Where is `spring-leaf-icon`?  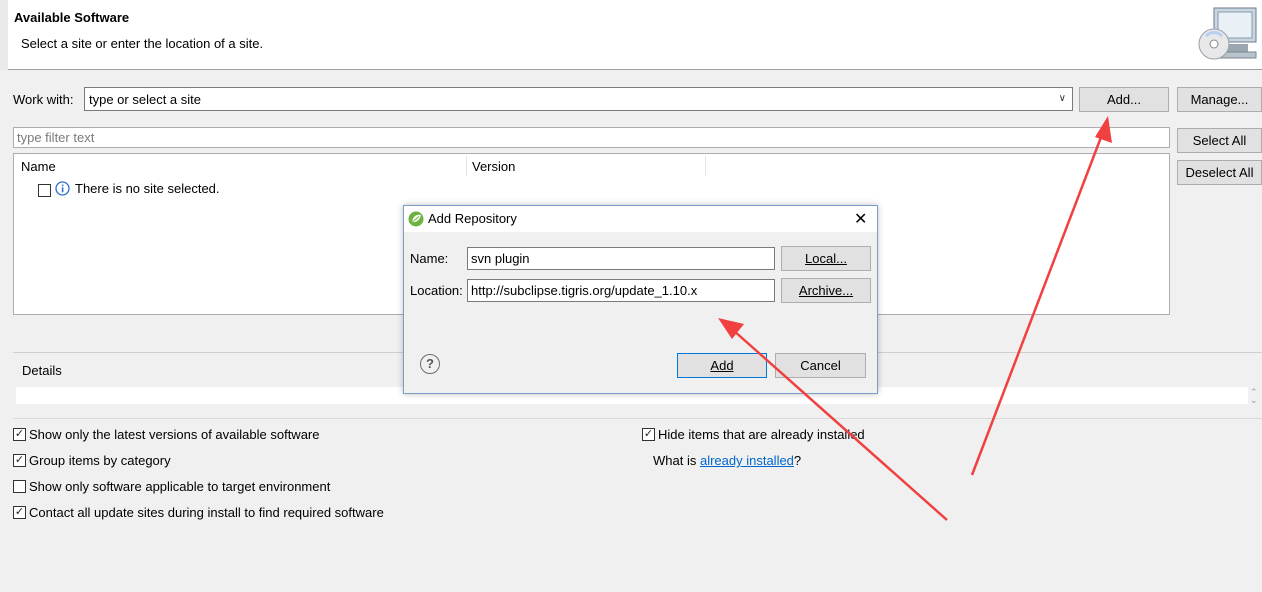
spring-leaf-icon is located at coordinates (416, 219).